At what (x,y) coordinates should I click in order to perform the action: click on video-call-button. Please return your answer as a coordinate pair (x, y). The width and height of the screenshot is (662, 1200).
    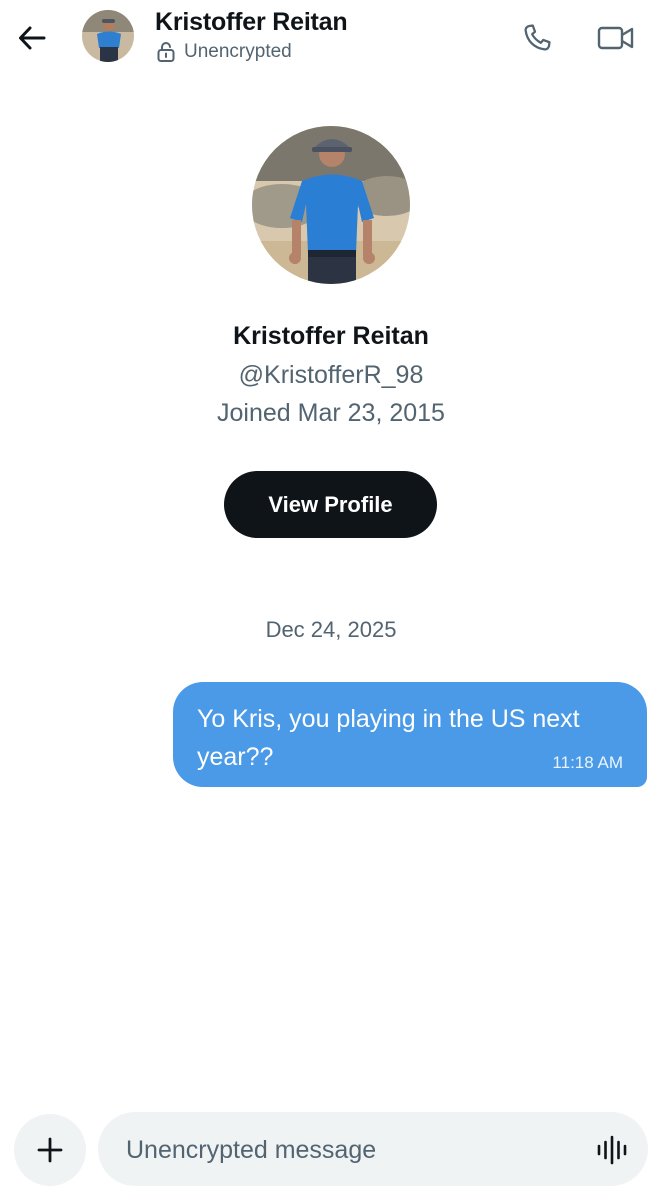
    Looking at the image, I should click on (616, 38).